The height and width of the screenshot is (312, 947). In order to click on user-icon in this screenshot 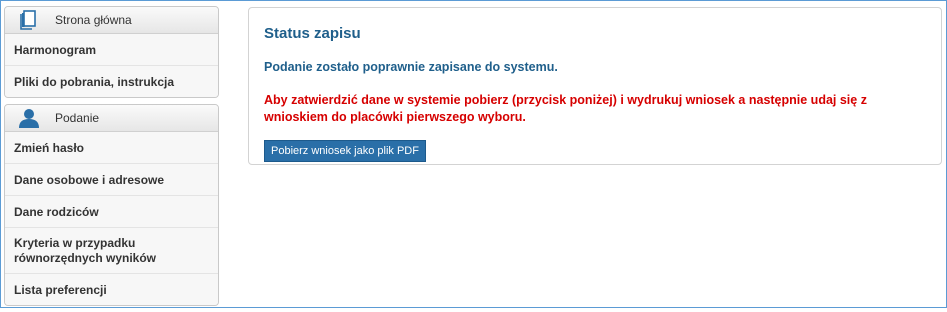, I will do `click(29, 118)`.